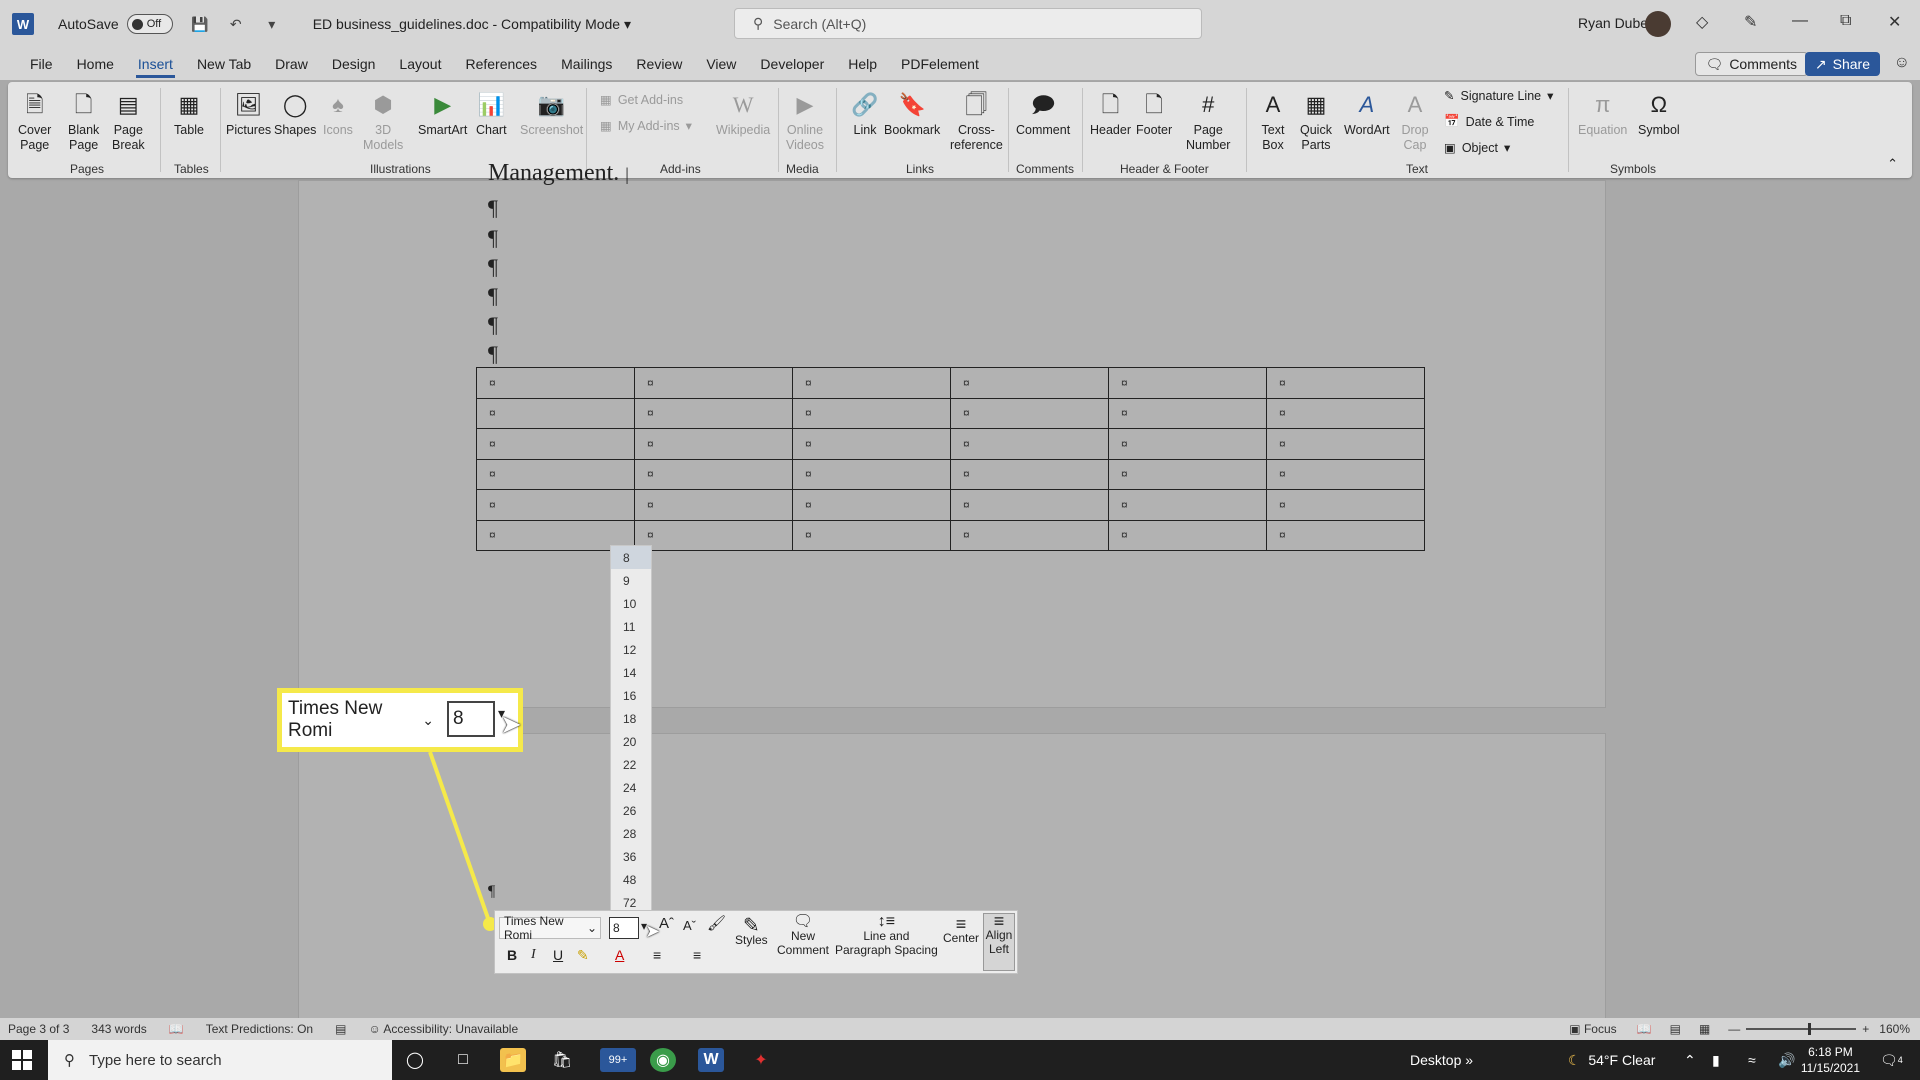 This screenshot has height=1080, width=1920. I want to click on comments-button: 🗨 Comments, so click(1751, 64).